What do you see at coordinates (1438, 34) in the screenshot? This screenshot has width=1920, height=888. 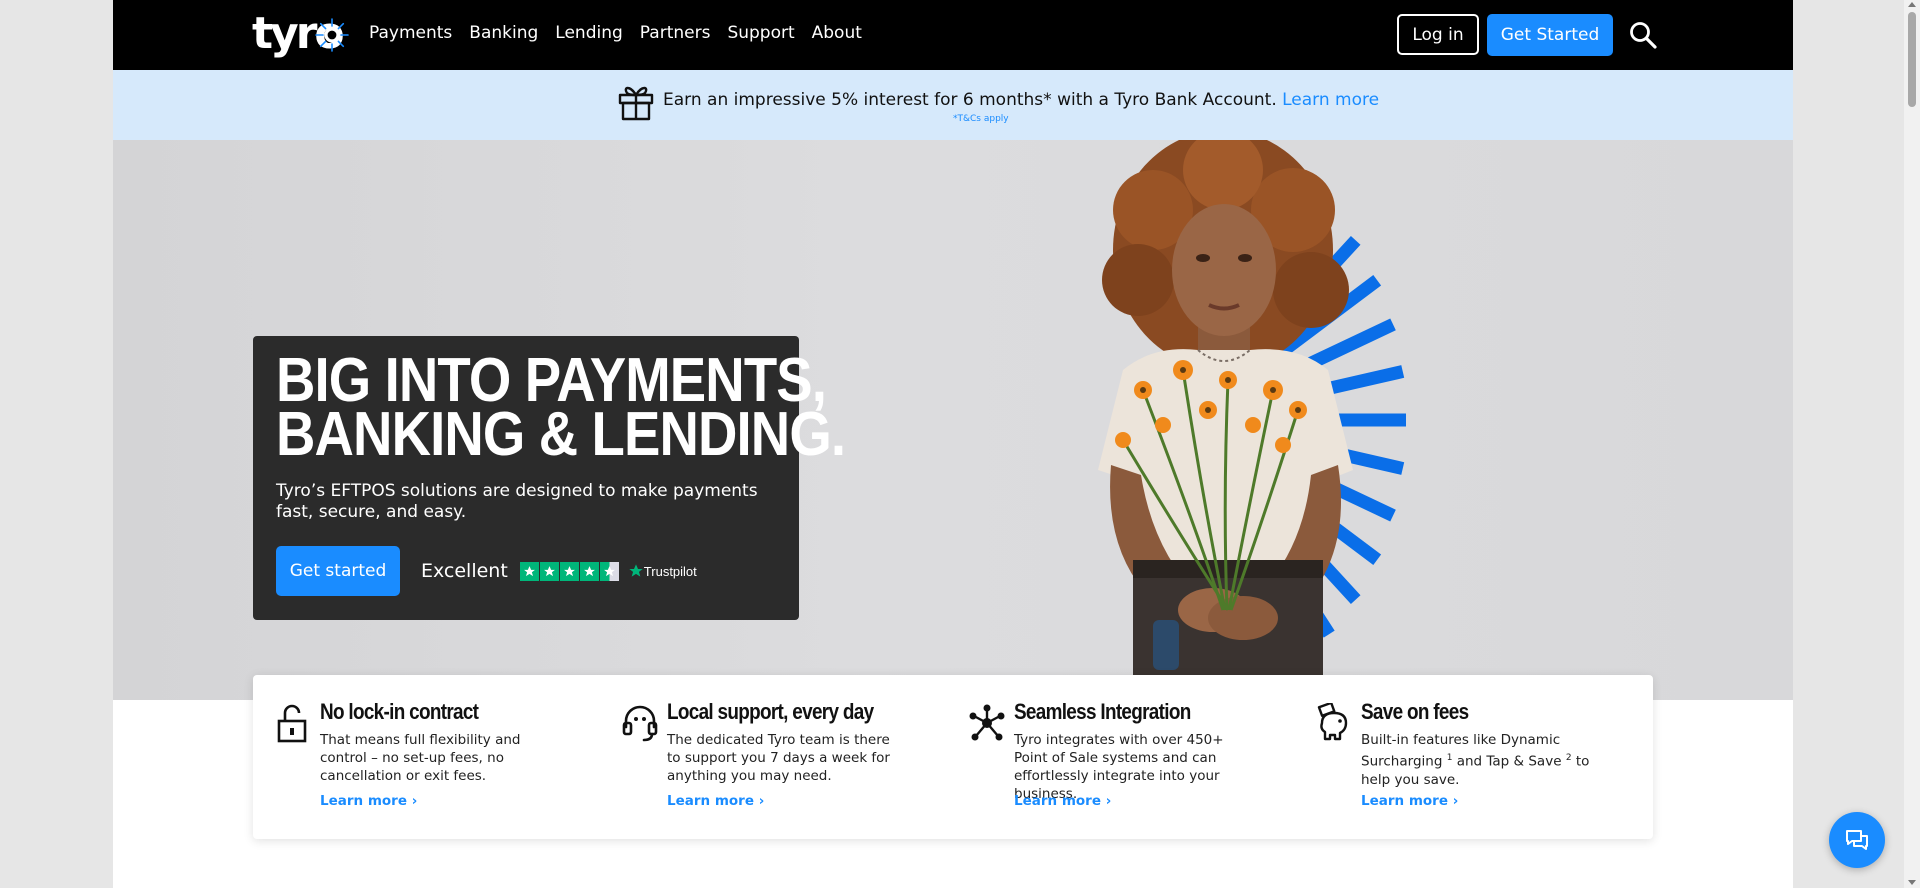 I see `login-button: Log in` at bounding box center [1438, 34].